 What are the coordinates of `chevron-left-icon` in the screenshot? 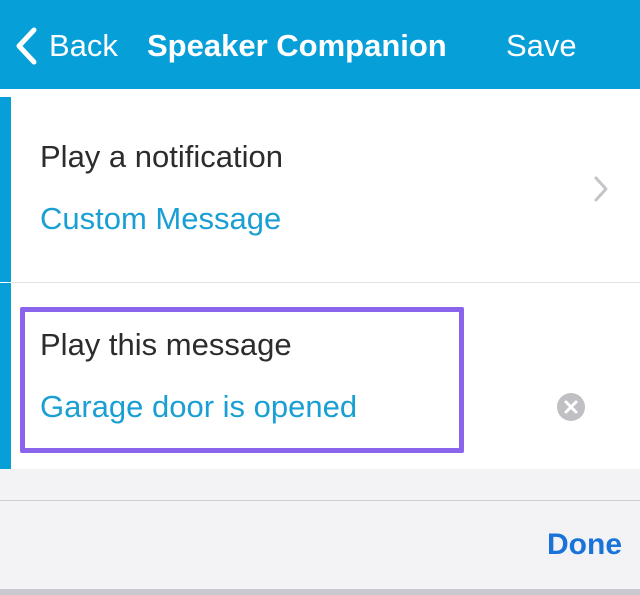 It's located at (26, 46).